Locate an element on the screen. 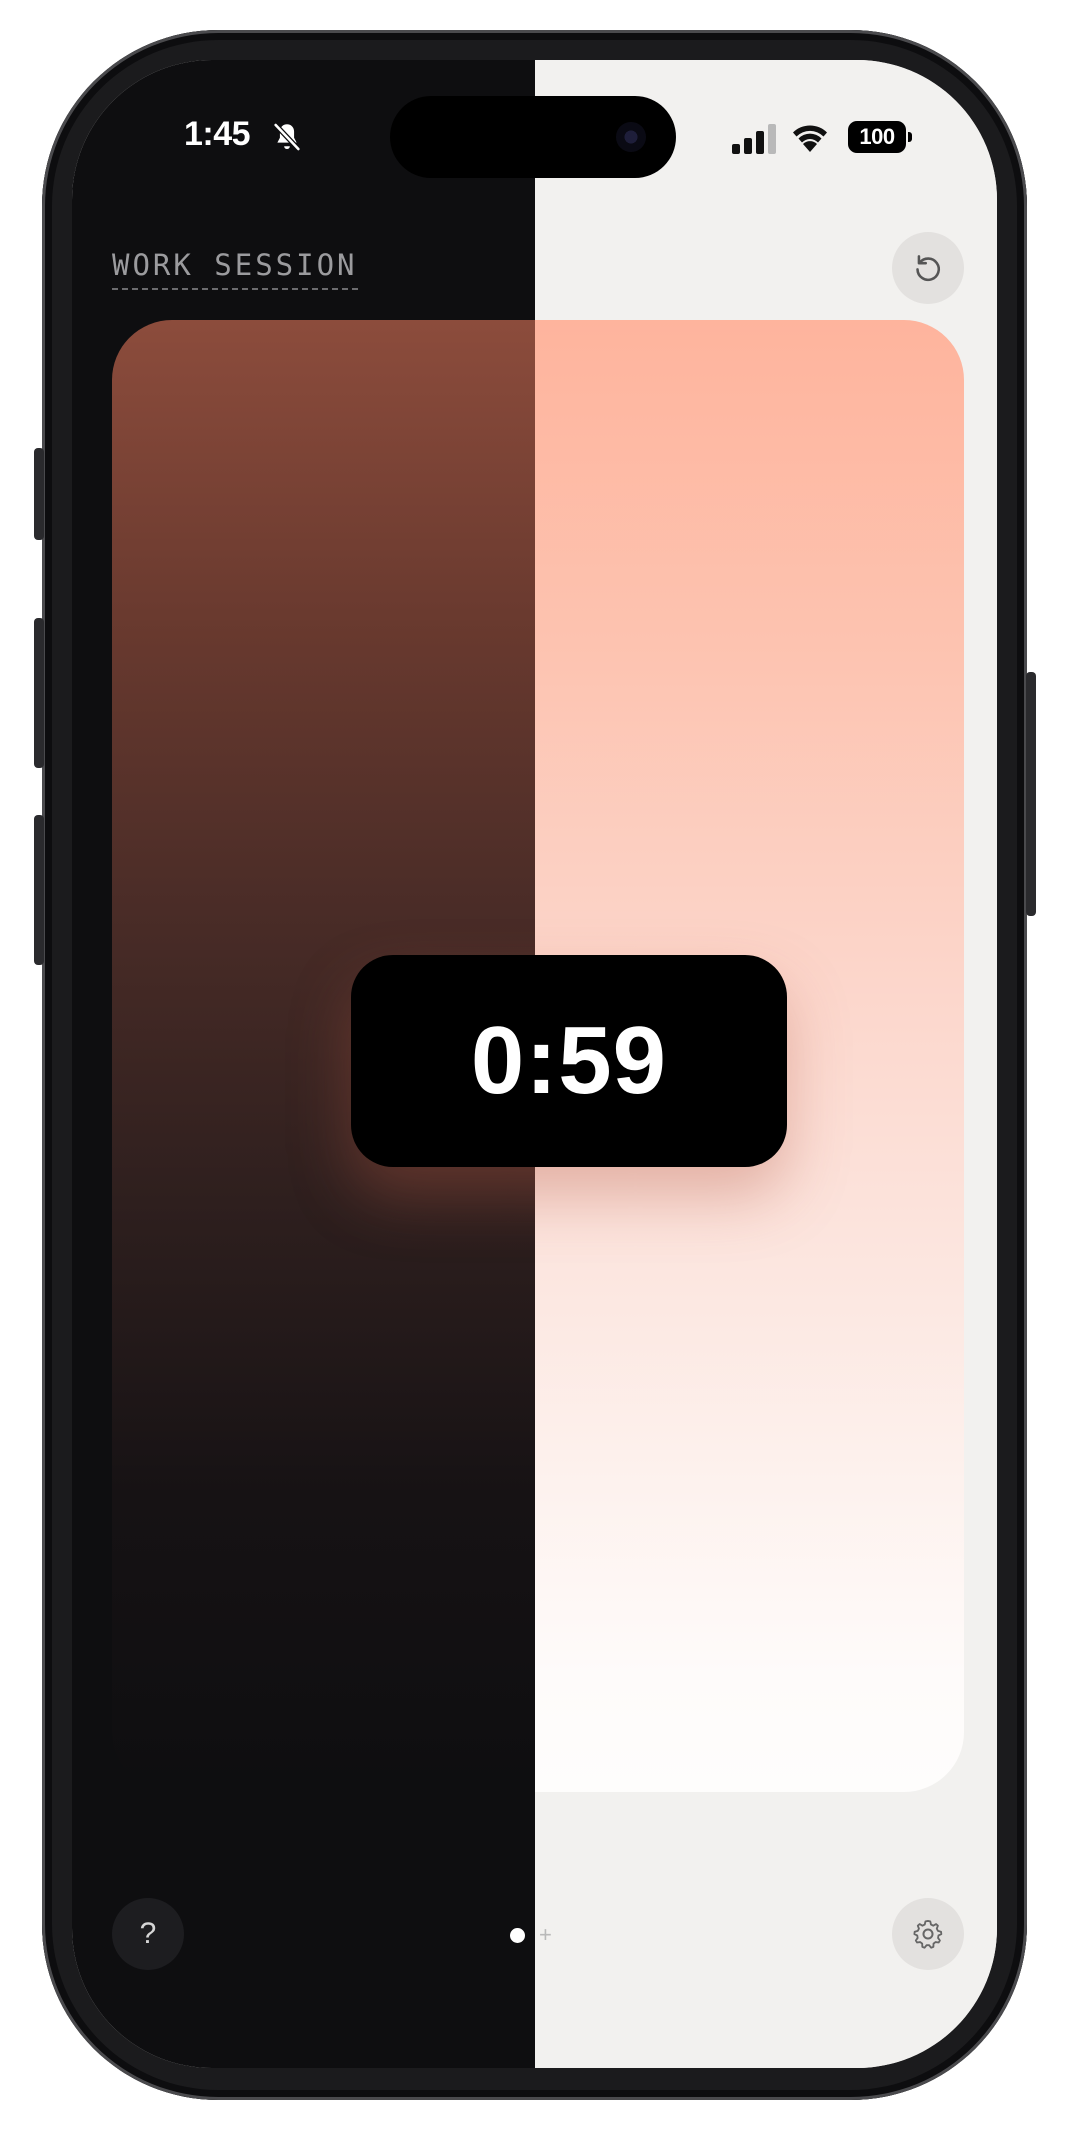 This screenshot has height=2129, width=1070. volume-down-button is located at coordinates (39, 890).